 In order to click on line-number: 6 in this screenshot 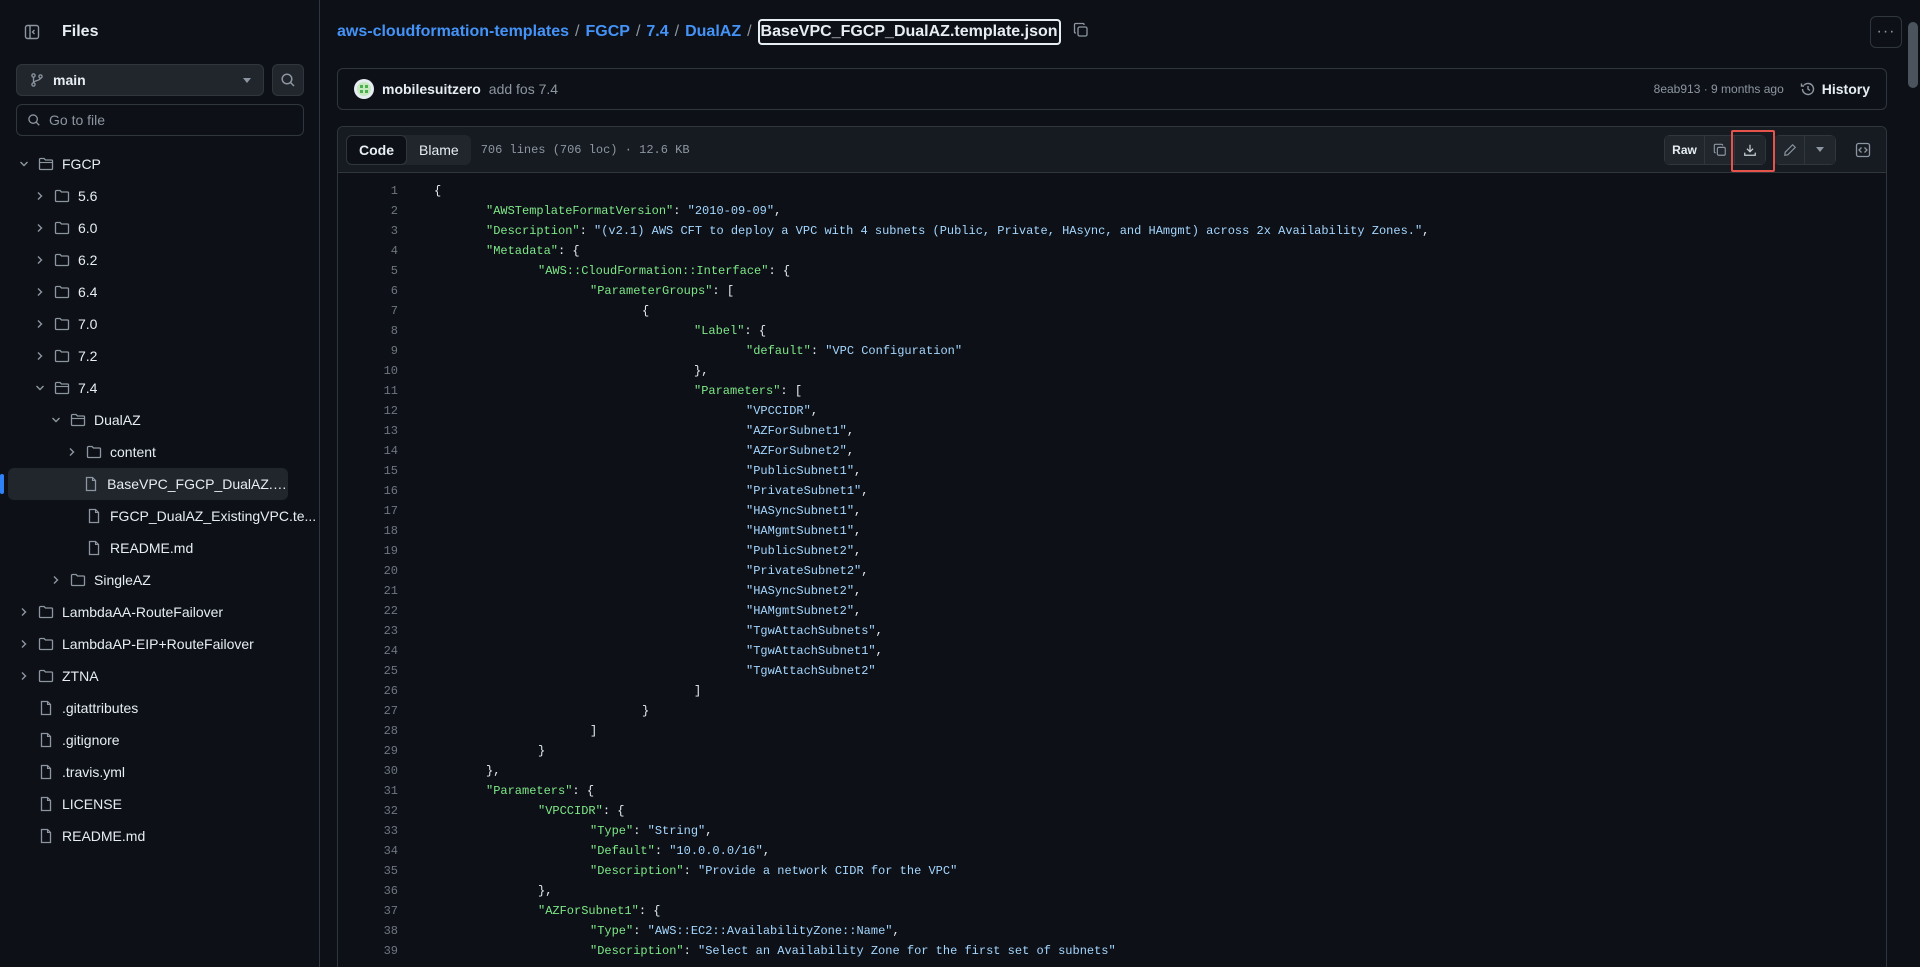, I will do `click(373, 291)`.